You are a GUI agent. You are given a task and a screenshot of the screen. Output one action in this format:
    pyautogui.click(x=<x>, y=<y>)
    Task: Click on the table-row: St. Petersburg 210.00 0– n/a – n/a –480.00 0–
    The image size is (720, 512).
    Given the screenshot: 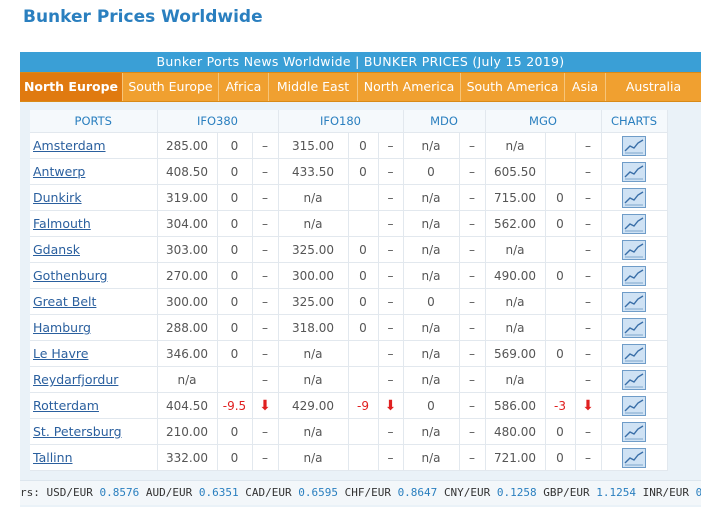 What is the action you would take?
    pyautogui.click(x=349, y=431)
    